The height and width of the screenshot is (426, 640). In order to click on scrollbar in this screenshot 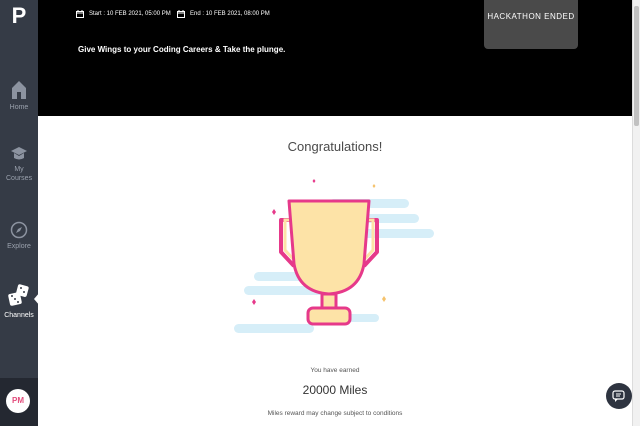, I will do `click(636, 213)`.